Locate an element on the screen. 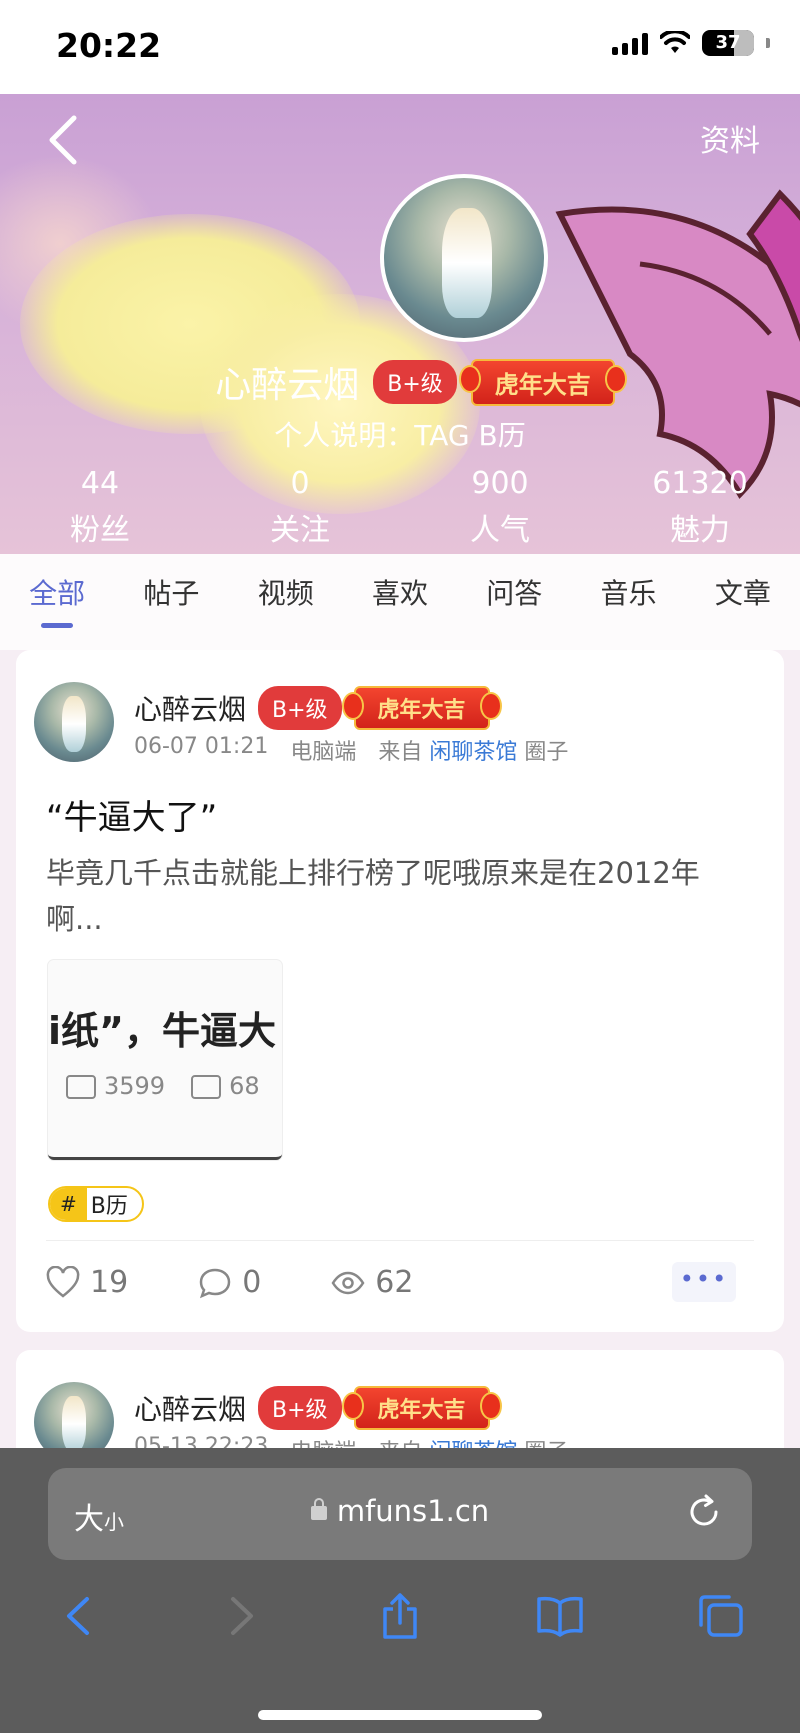 This screenshot has width=800, height=1733. post-device: 电脑端 is located at coordinates (323, 752).